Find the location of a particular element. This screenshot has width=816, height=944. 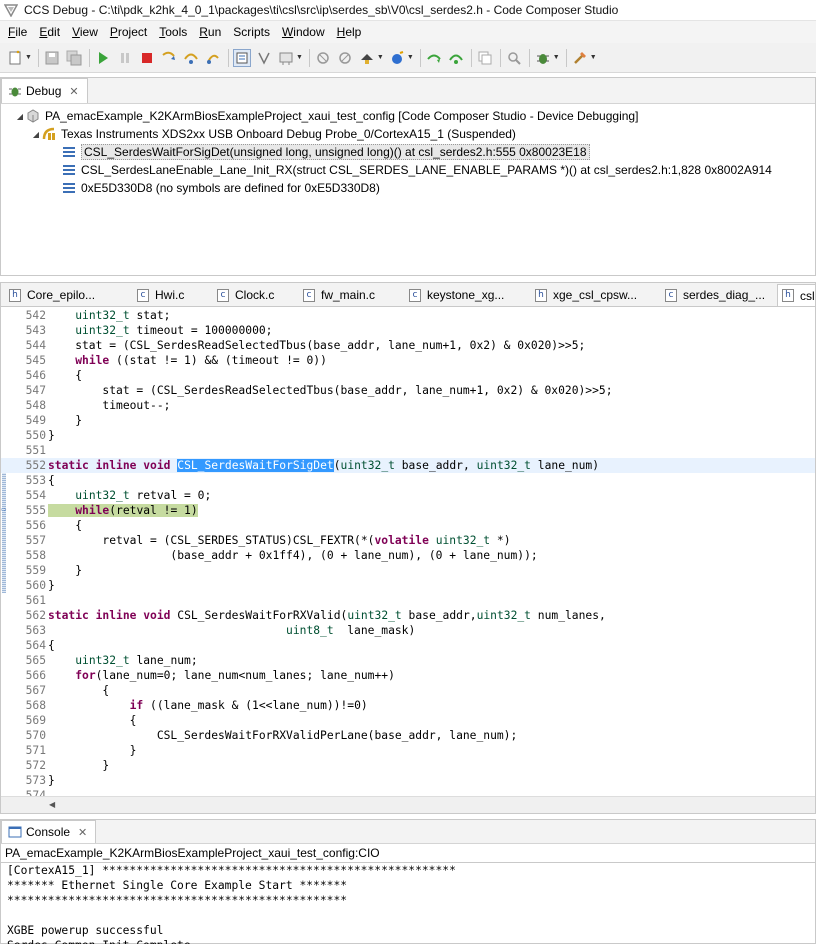

code-line: 548 timeout--; is located at coordinates (408, 405).